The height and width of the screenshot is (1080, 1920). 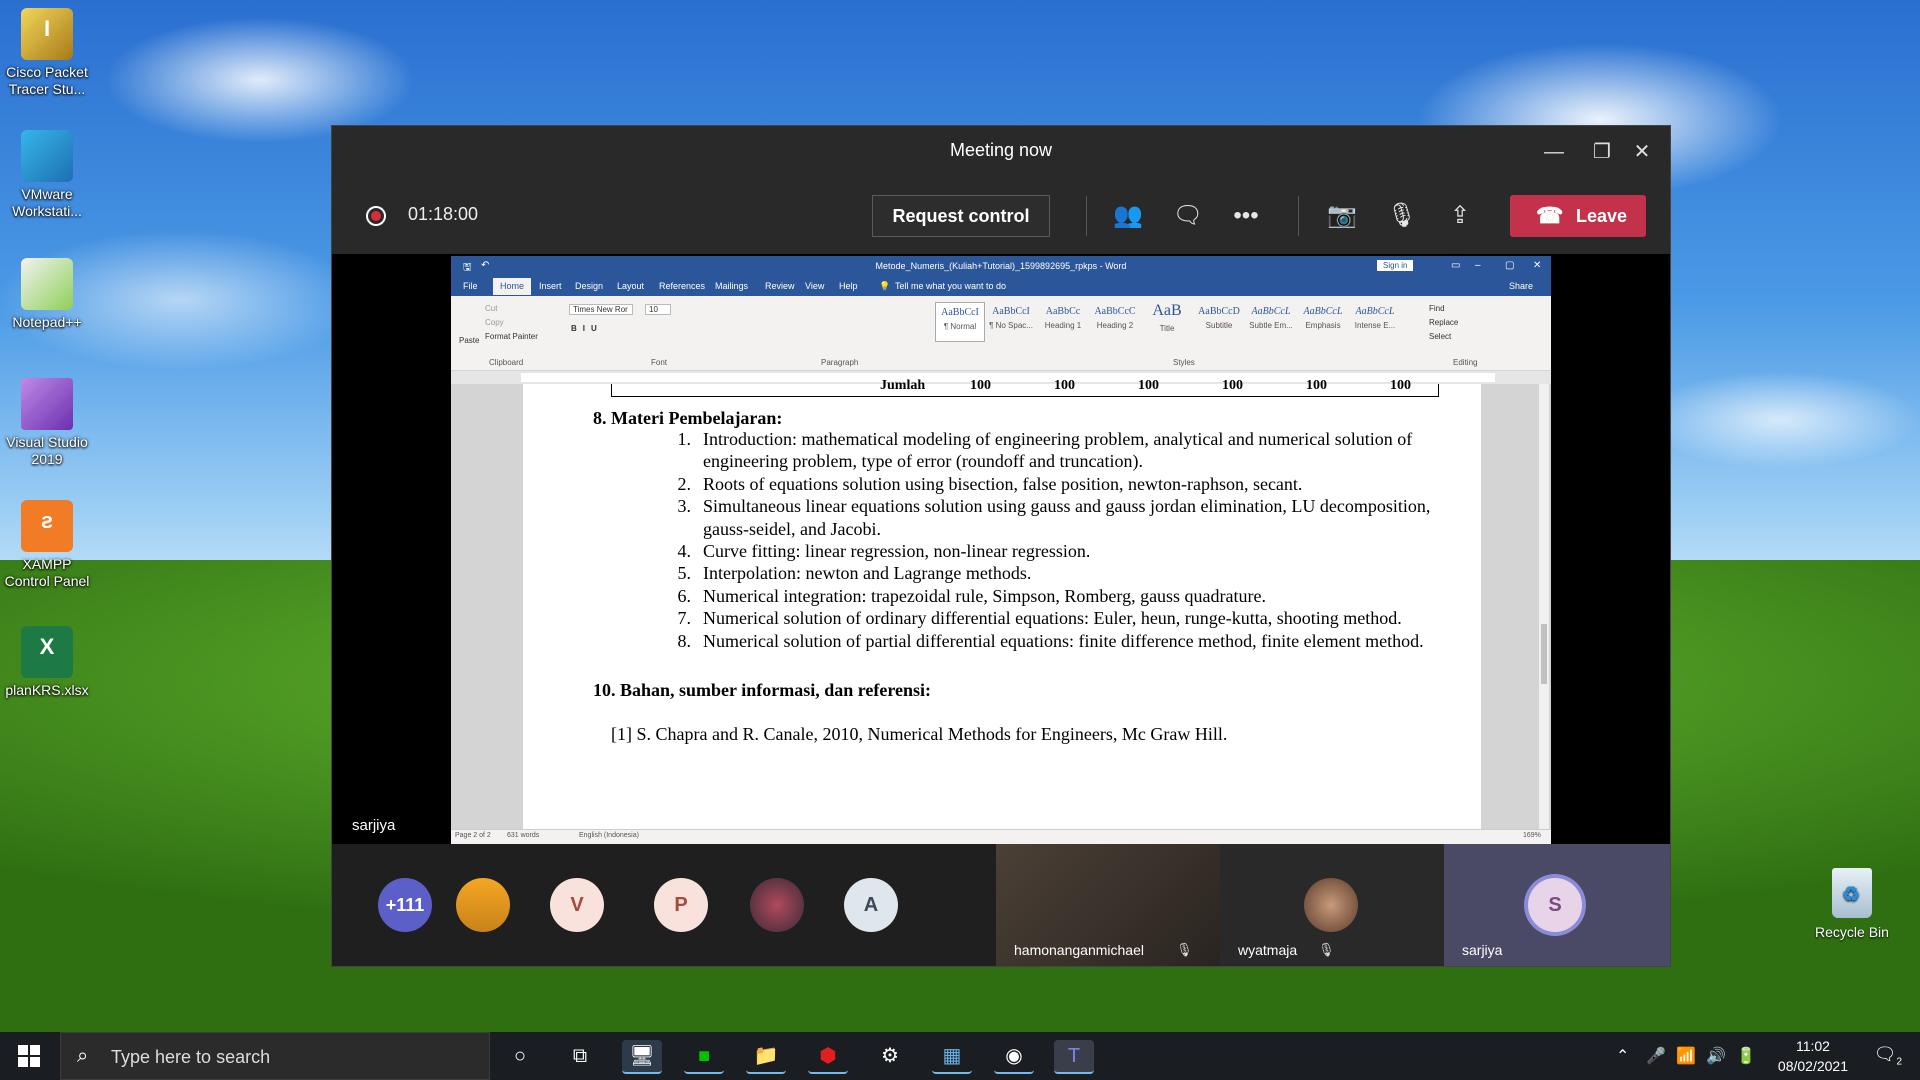 I want to click on word-sign-in: Sign in, so click(x=1395, y=265).